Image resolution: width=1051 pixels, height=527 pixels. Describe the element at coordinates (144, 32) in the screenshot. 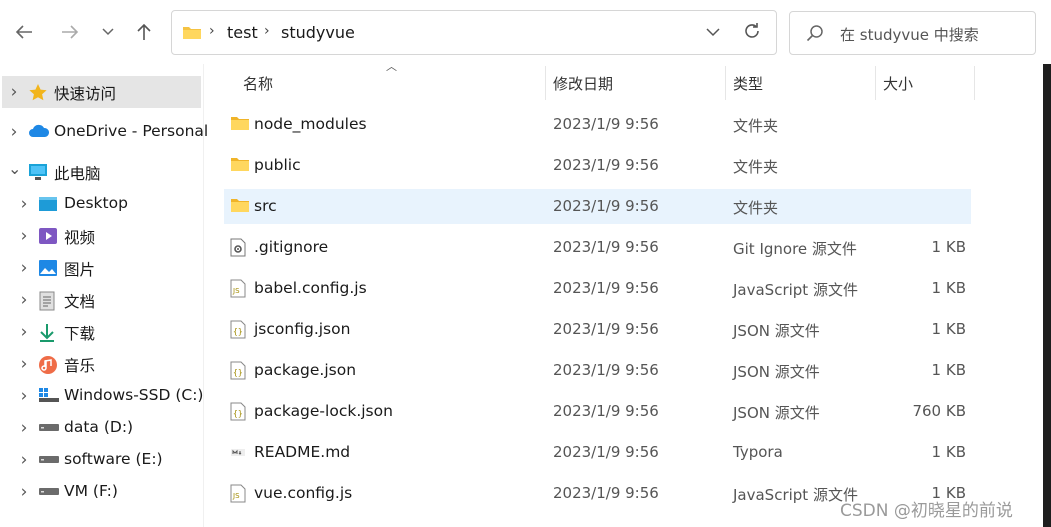

I see `up-button` at that location.